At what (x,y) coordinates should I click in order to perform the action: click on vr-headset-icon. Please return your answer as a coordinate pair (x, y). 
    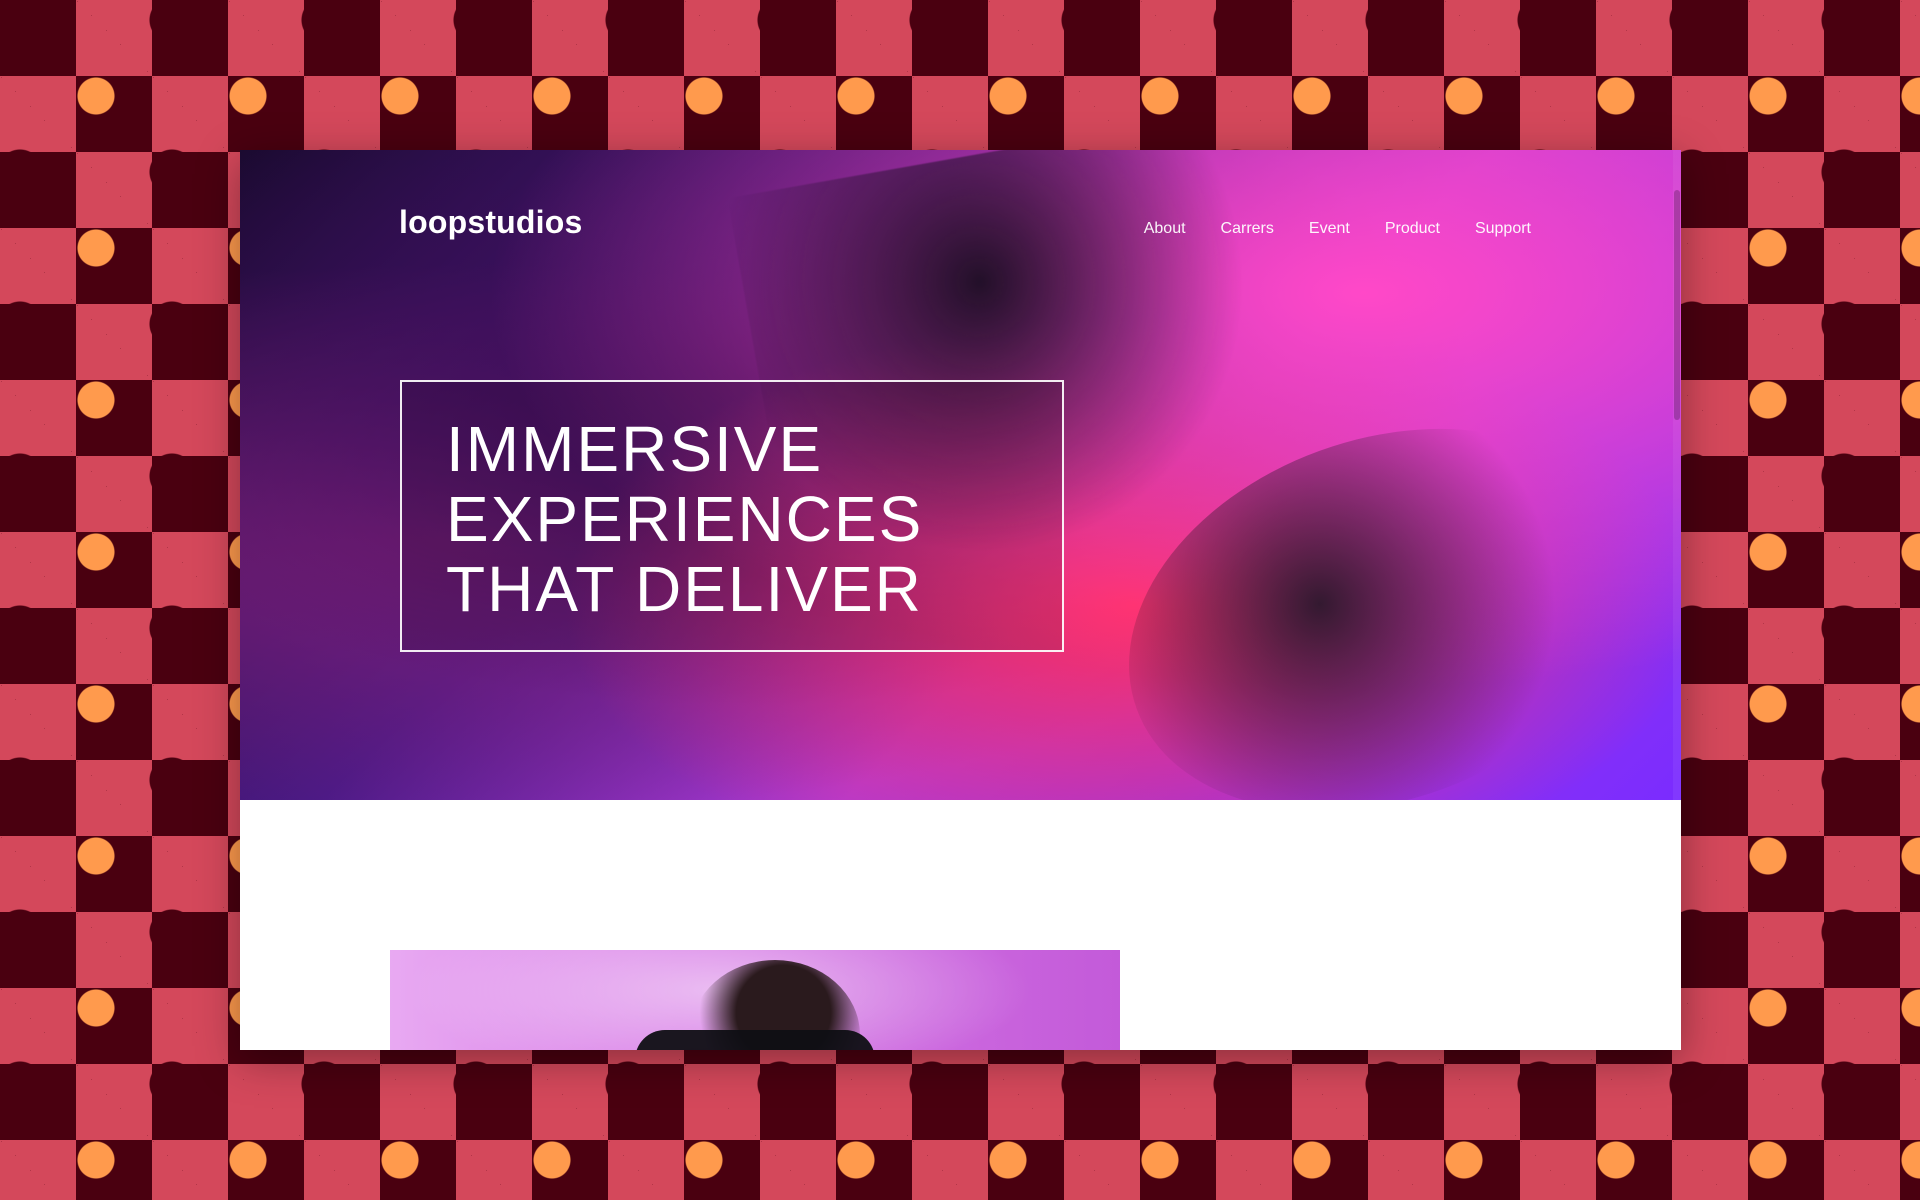
    Looking at the image, I should click on (755, 1040).